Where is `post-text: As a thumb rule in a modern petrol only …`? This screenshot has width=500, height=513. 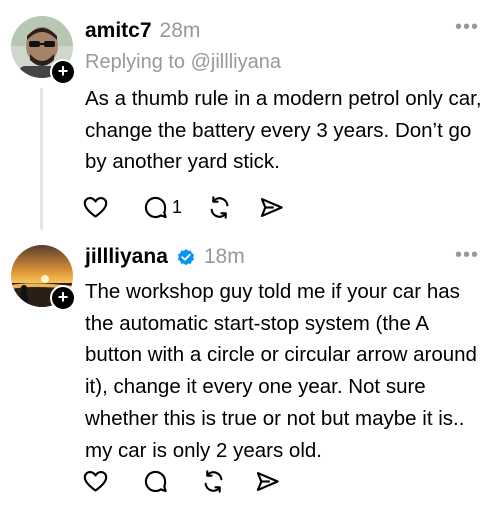 post-text: As a thumb rule in a modern petrol only … is located at coordinates (283, 130).